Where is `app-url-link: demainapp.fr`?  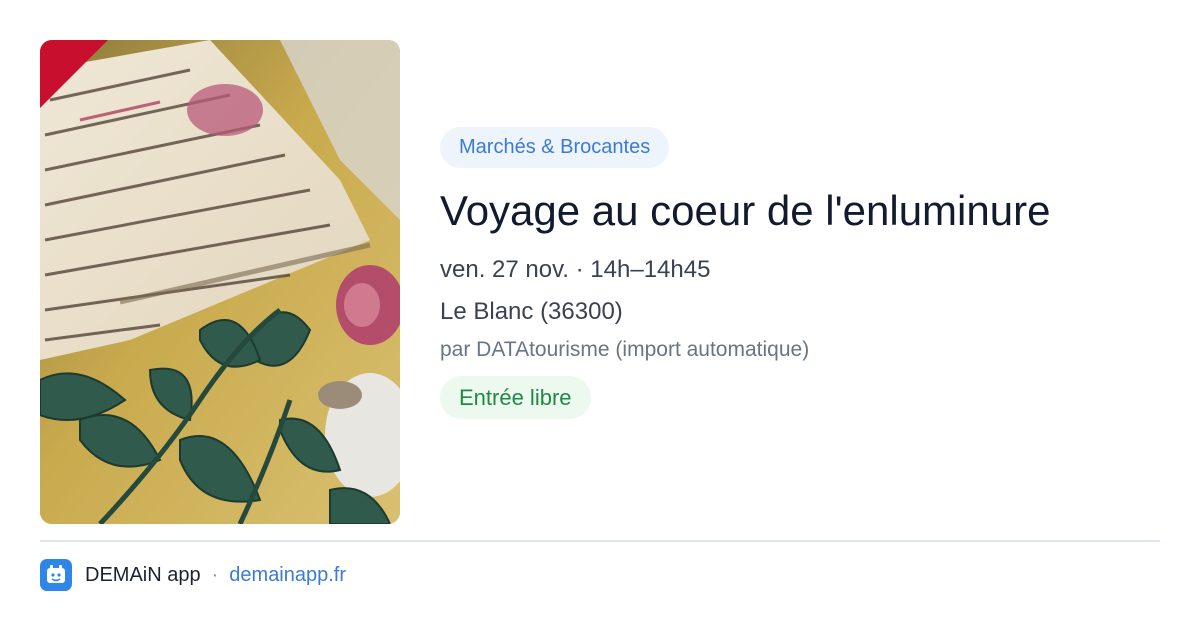 app-url-link: demainapp.fr is located at coordinates (287, 575).